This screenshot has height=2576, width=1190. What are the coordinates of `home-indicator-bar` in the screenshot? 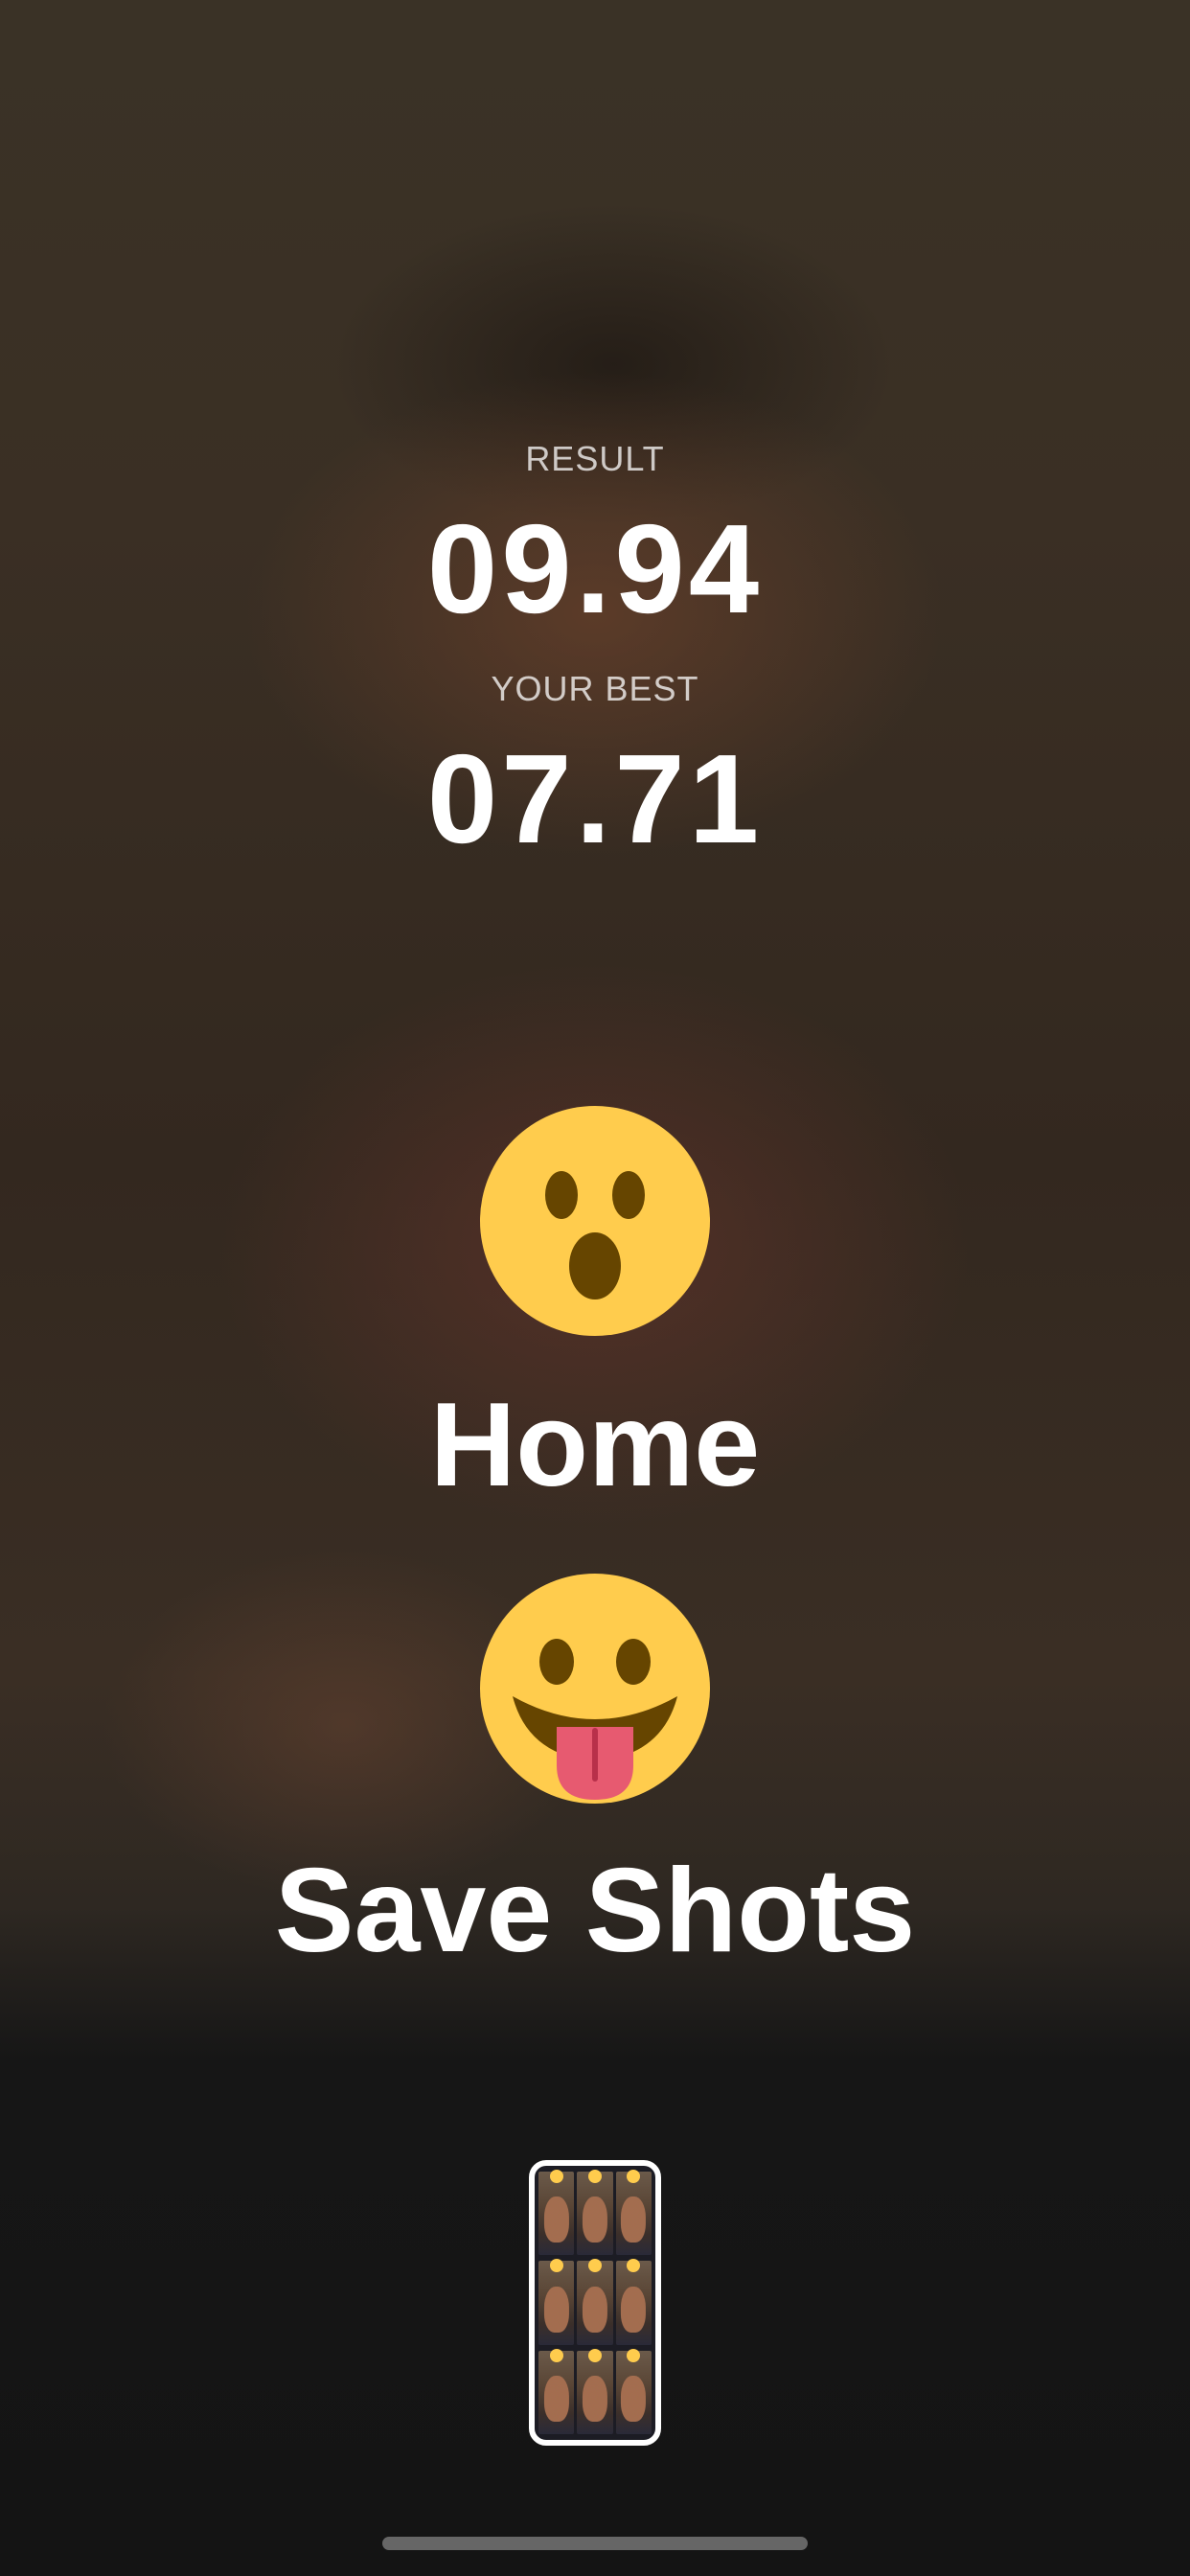 It's located at (595, 2543).